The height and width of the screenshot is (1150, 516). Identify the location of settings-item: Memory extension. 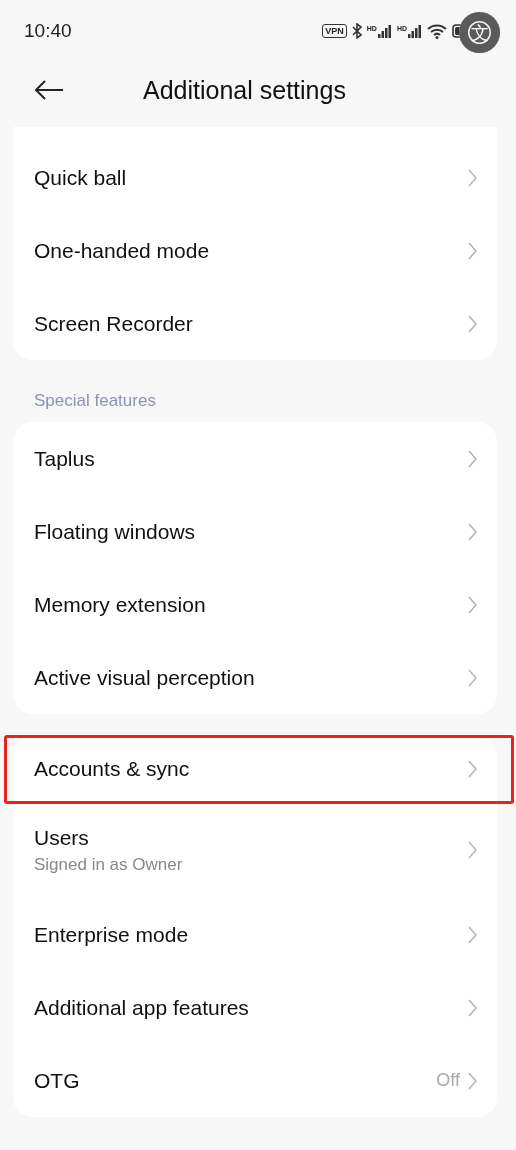
(255, 604).